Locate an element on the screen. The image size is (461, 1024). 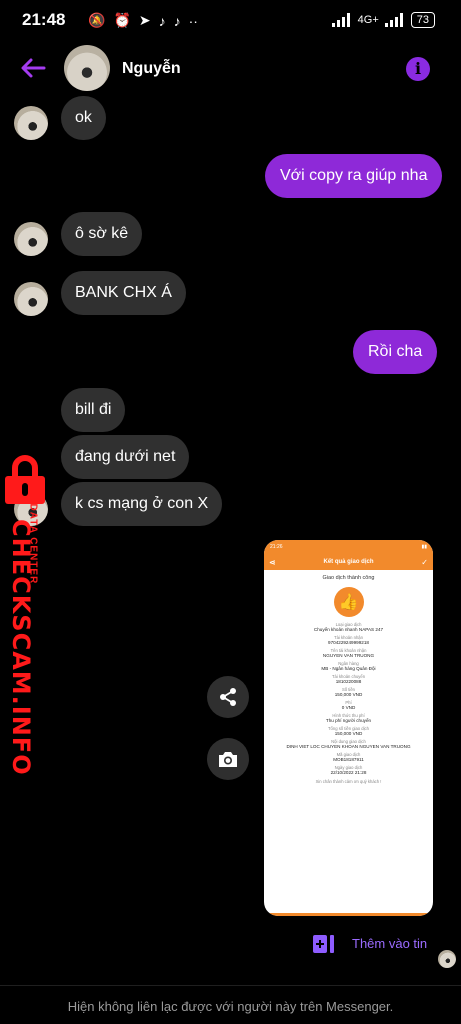
field-value: 0 VND is located at coordinates (348, 707).